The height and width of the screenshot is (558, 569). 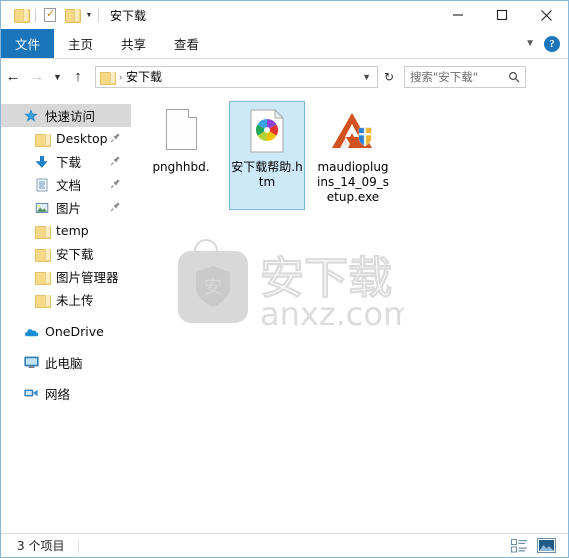 What do you see at coordinates (69, 162) in the screenshot?
I see `sidebar-item-label: 下载` at bounding box center [69, 162].